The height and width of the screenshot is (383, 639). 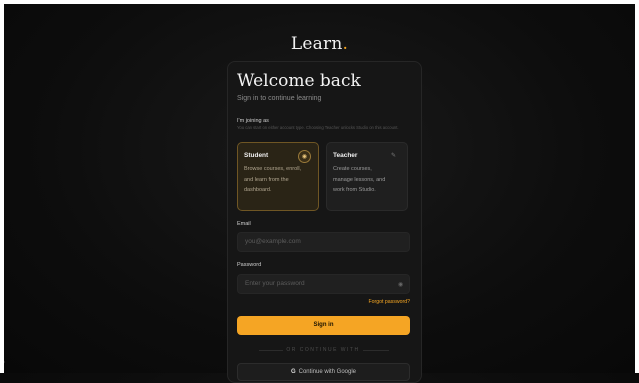 What do you see at coordinates (323, 284) in the screenshot?
I see `password-field: Enter your password` at bounding box center [323, 284].